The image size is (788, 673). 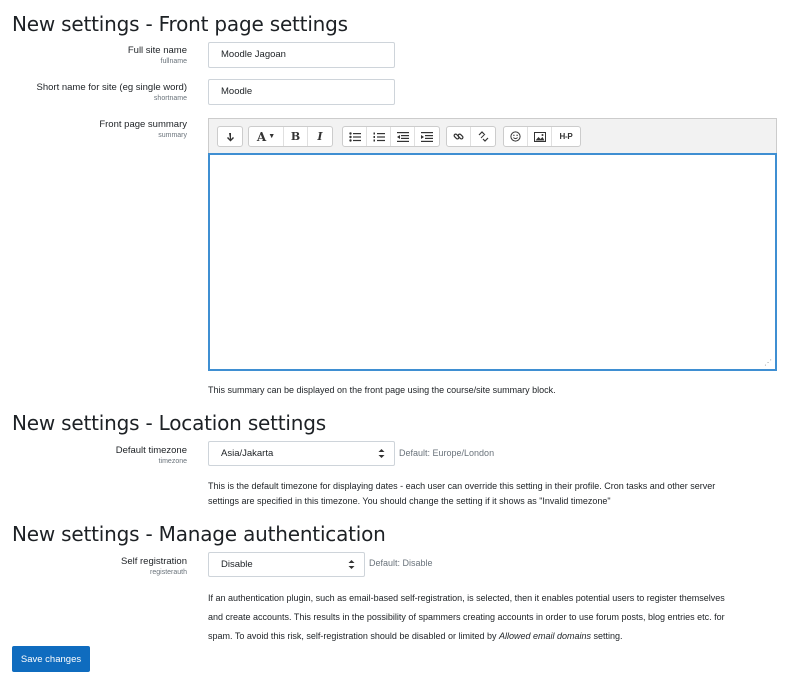 What do you see at coordinates (51, 659) in the screenshot?
I see `save-changes-button: Save changes` at bounding box center [51, 659].